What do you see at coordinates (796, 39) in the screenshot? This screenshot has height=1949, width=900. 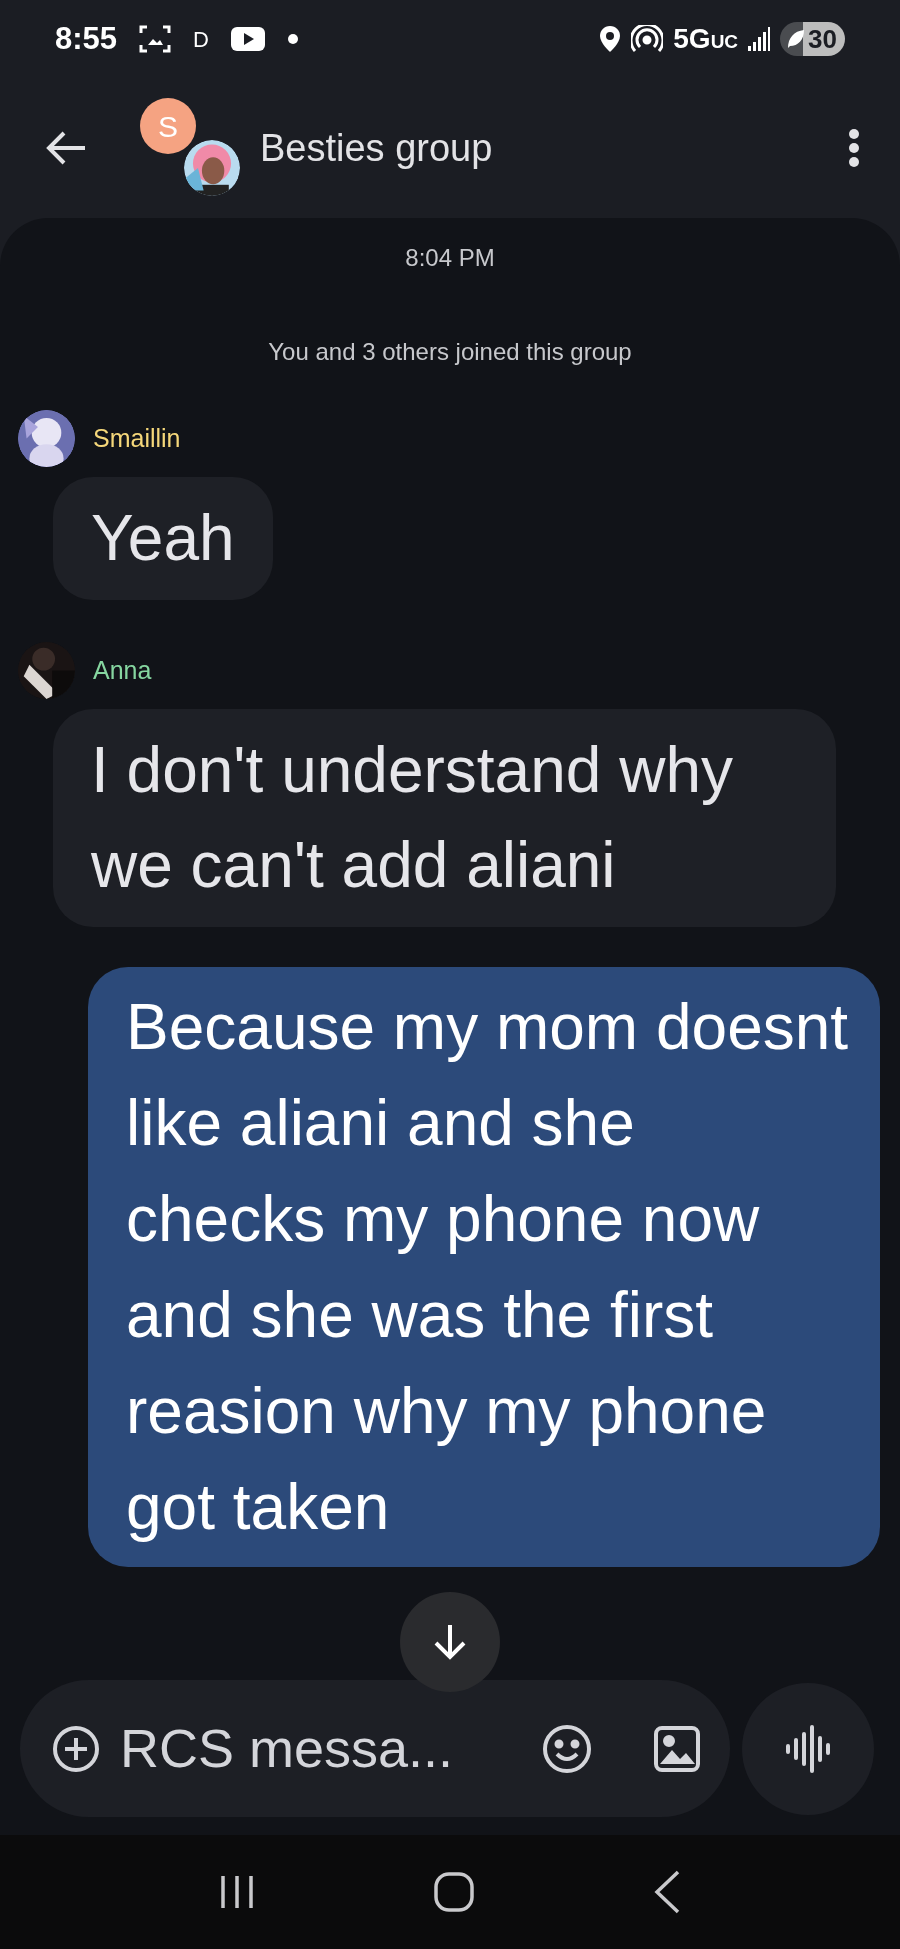 I see `leaf-icon` at bounding box center [796, 39].